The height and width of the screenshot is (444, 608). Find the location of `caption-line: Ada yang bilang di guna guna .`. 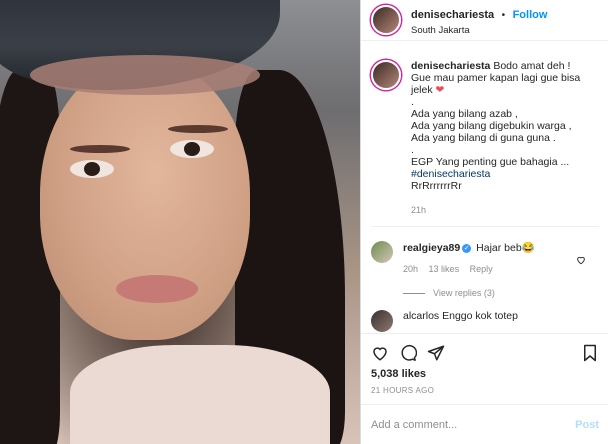

caption-line: Ada yang bilang di guna guna . is located at coordinates (483, 138).